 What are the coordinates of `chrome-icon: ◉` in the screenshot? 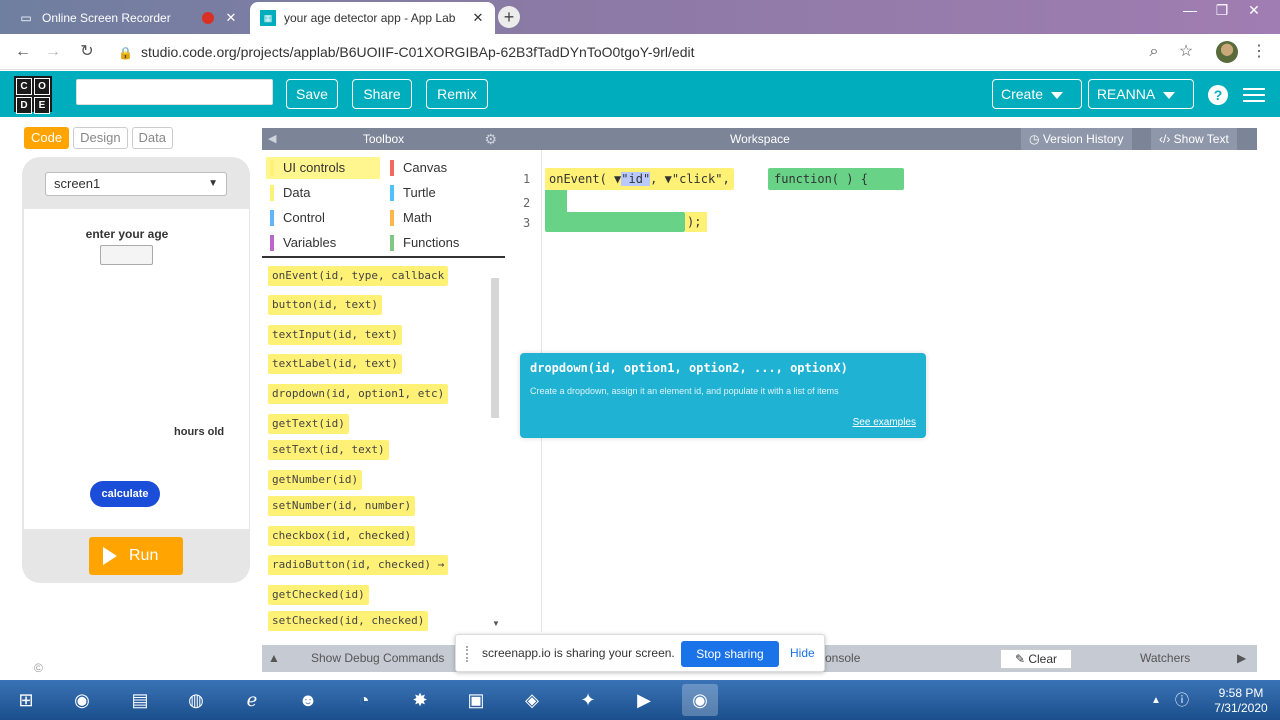 It's located at (82, 700).